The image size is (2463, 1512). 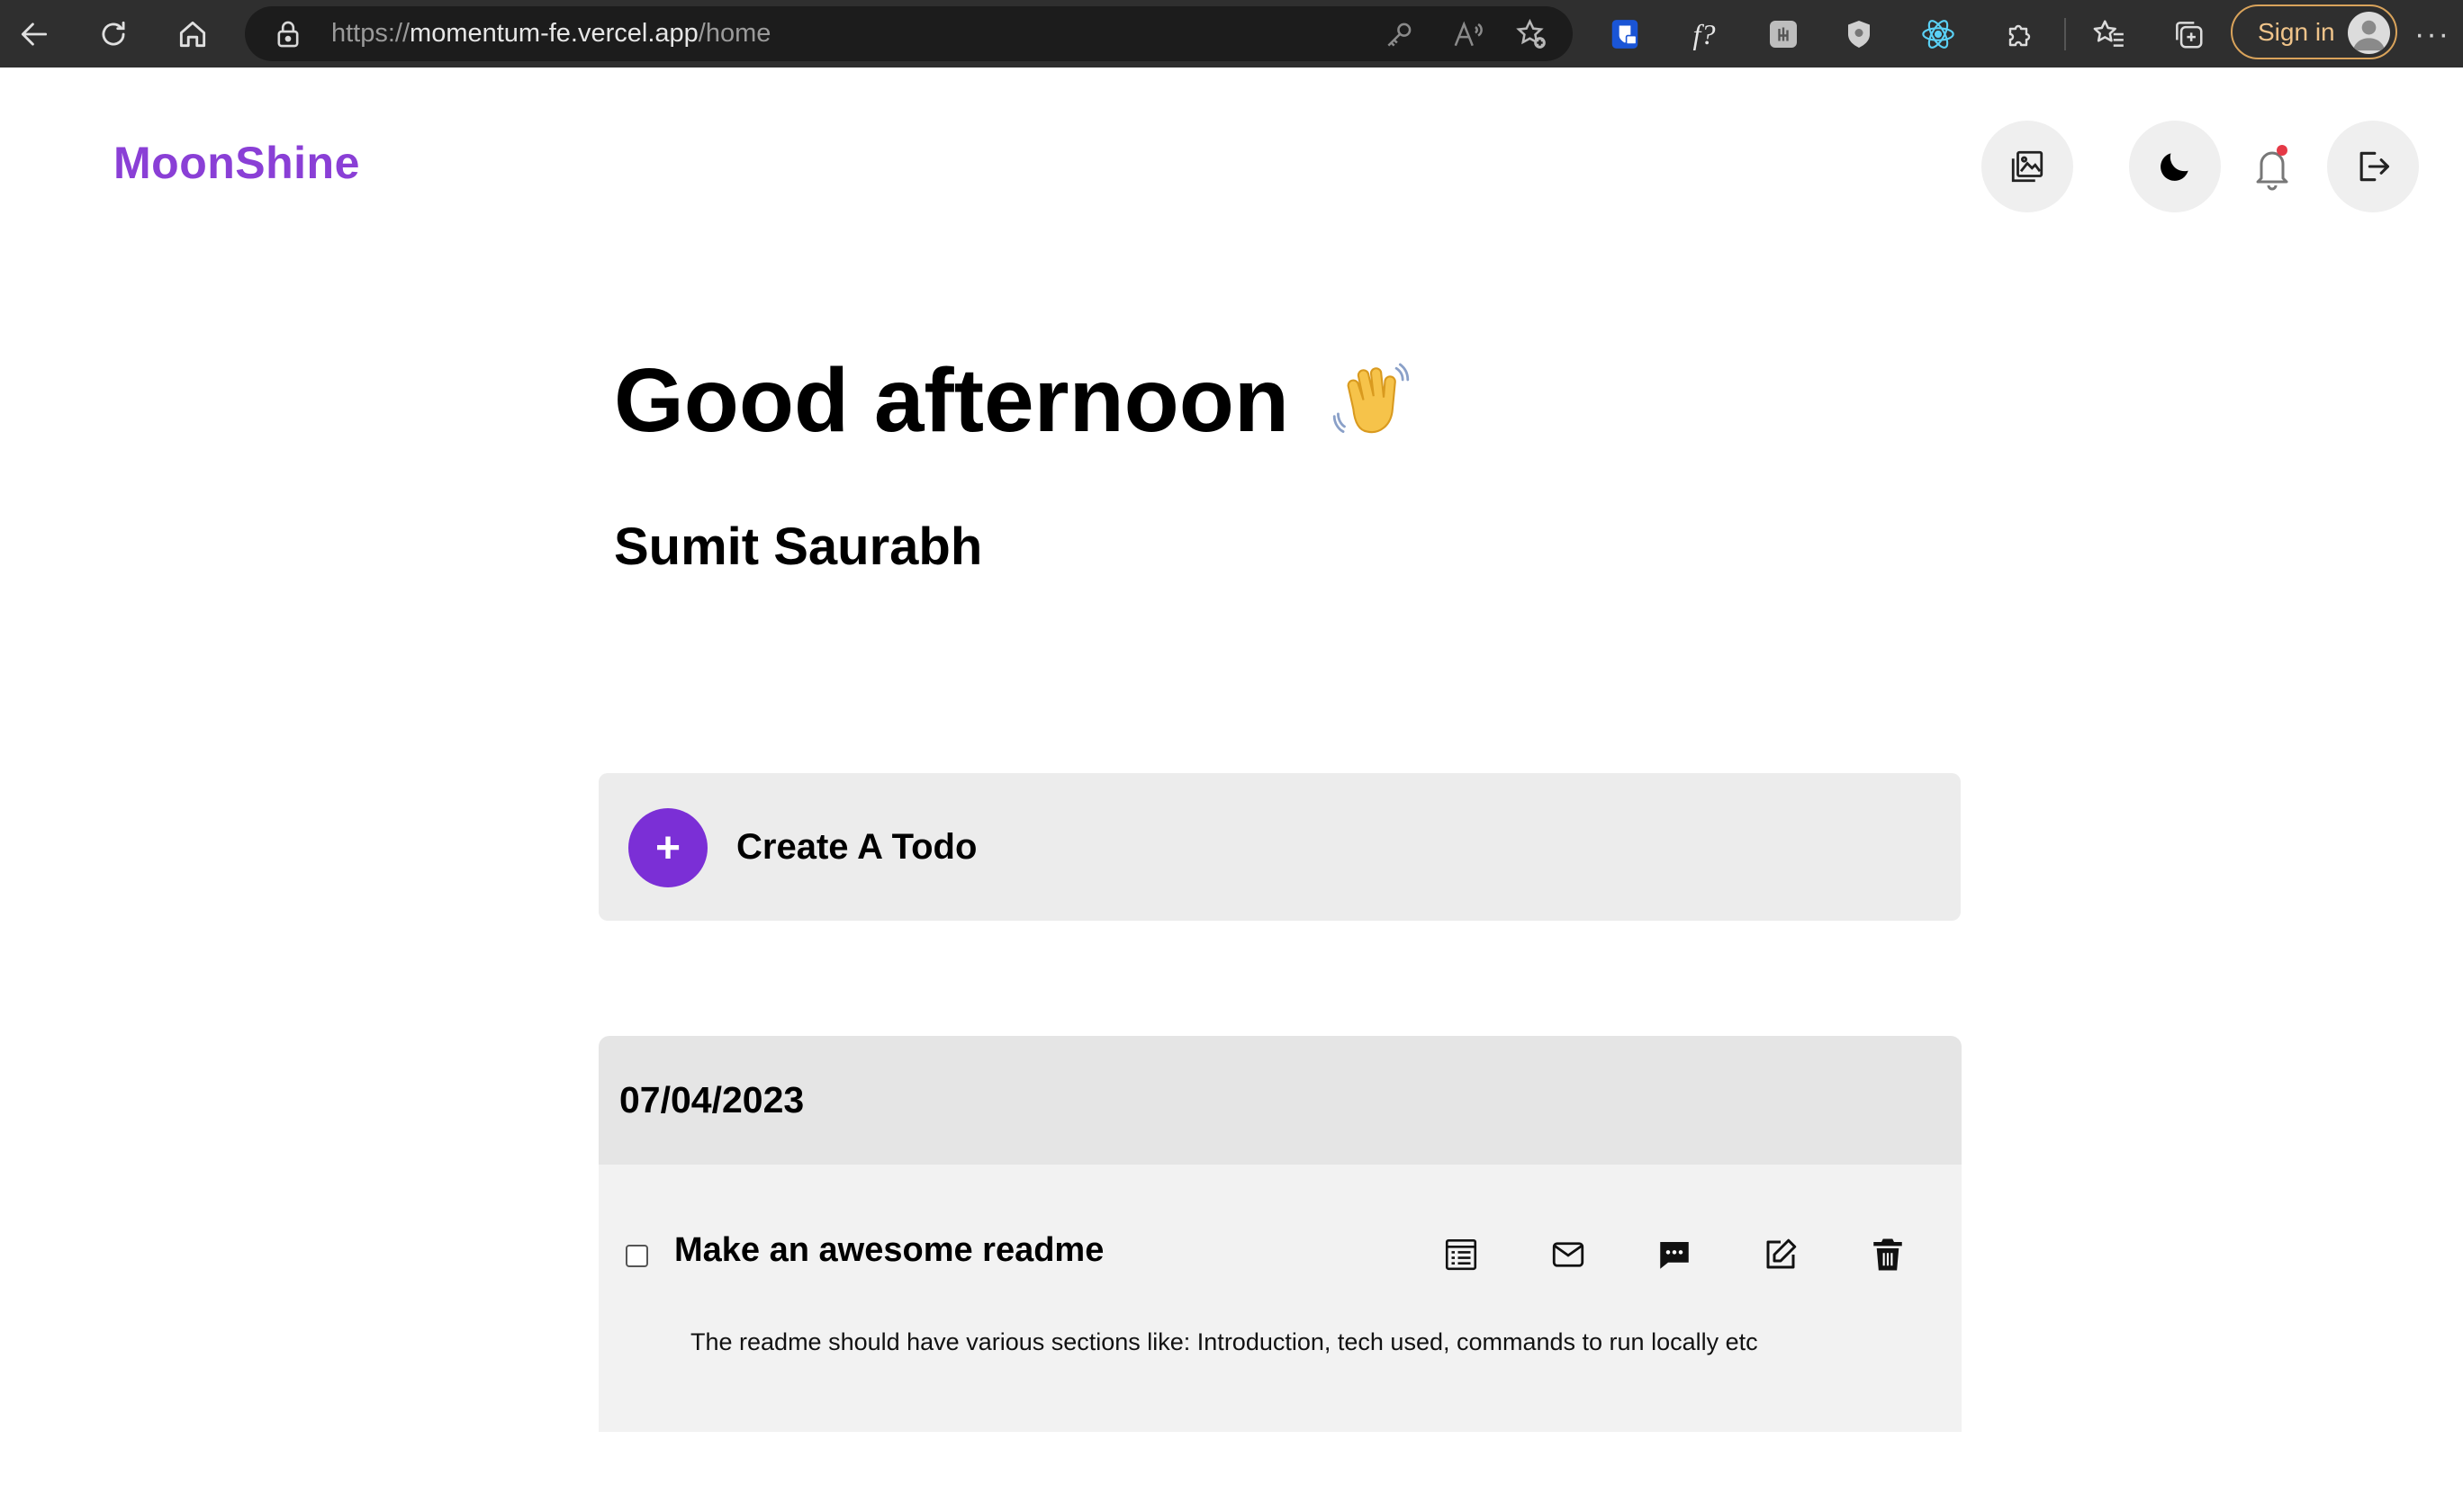 I want to click on todo-details-button, so click(x=1461, y=1254).